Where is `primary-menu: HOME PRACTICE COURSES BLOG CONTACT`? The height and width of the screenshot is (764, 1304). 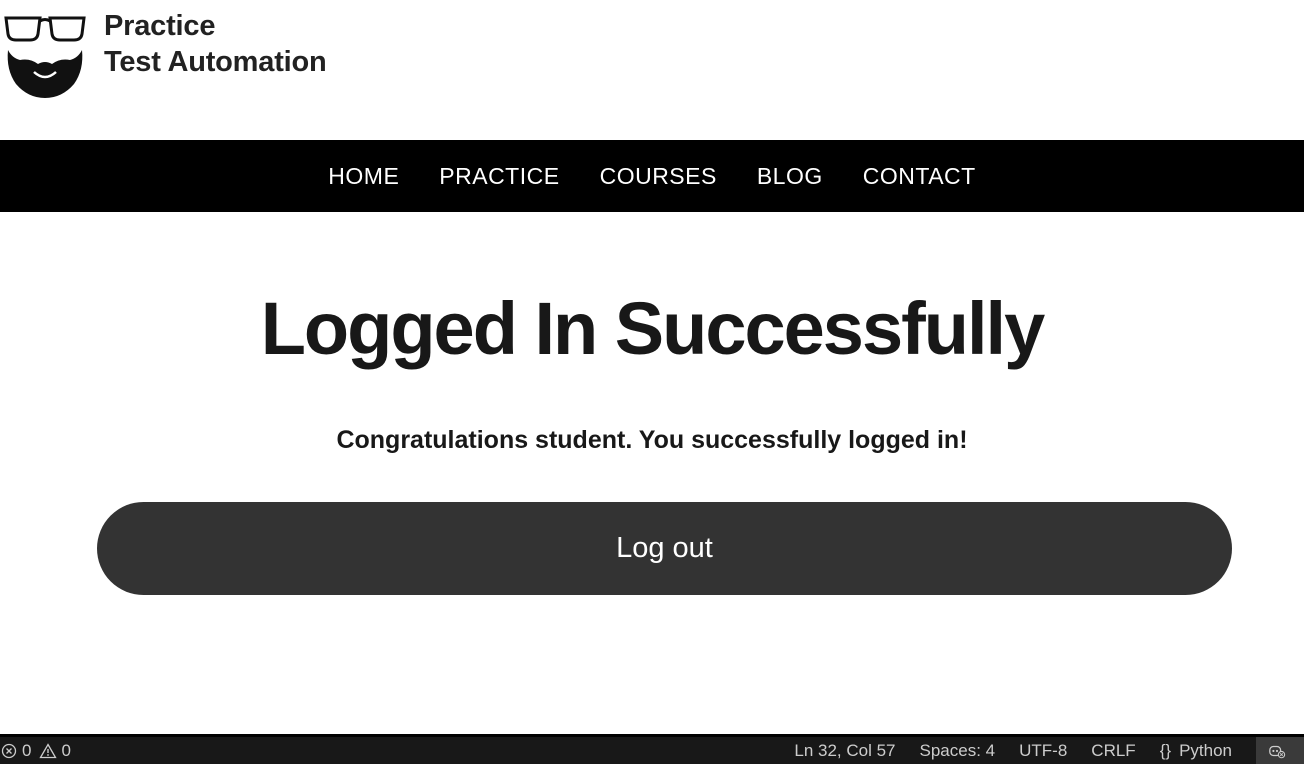 primary-menu: HOME PRACTICE COURSES BLOG CONTACT is located at coordinates (652, 176).